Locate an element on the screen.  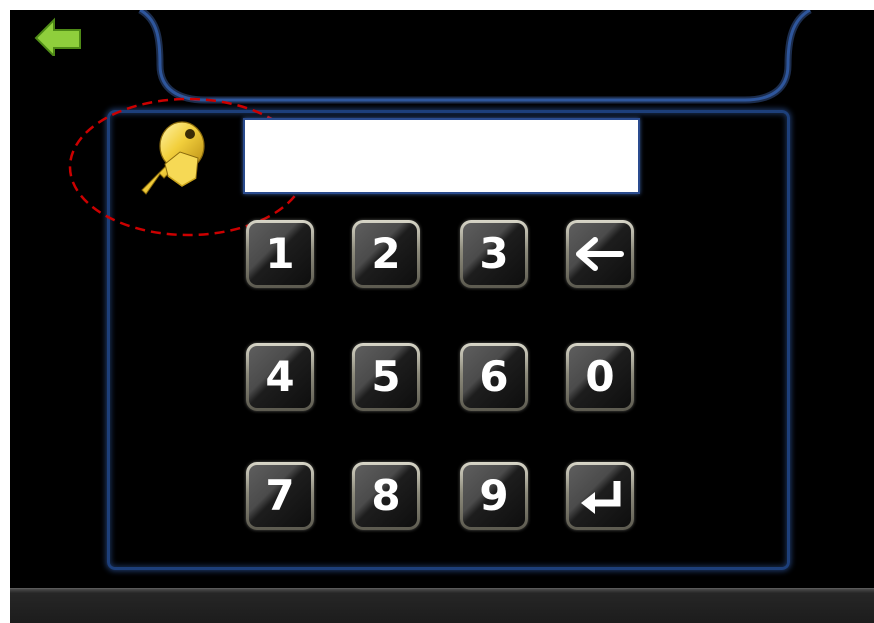
key-face: 6 is located at coordinates (494, 377).